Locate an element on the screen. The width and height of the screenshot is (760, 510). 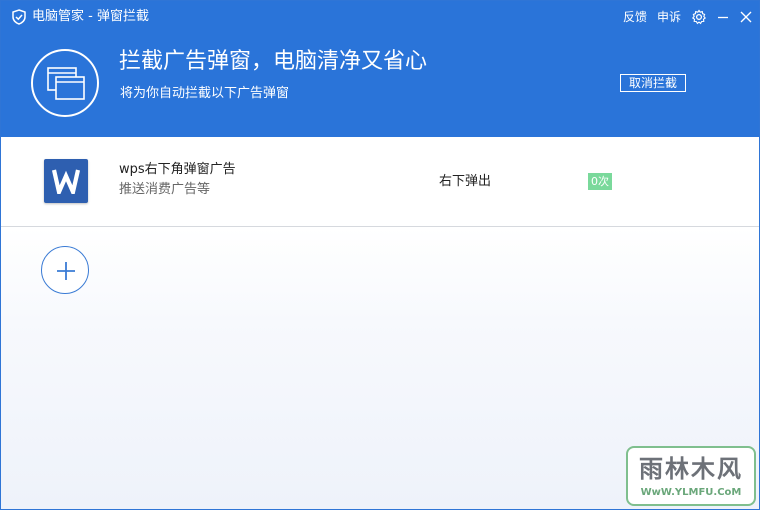
wps-icon is located at coordinates (66, 181).